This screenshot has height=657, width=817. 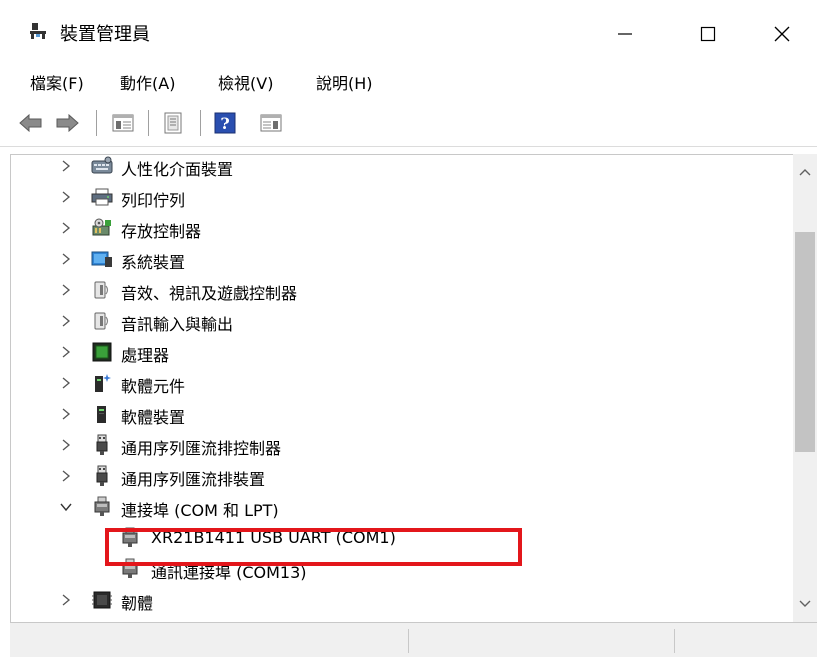 I want to click on maximize-button, so click(x=708, y=34).